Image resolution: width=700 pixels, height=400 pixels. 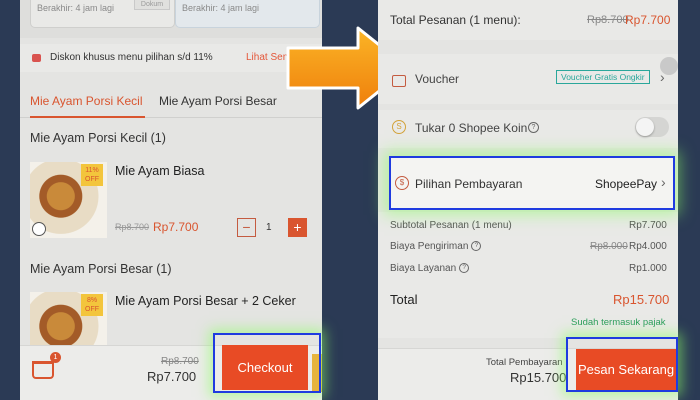 I want to click on decrease-qty-button: −, so click(x=246, y=227).